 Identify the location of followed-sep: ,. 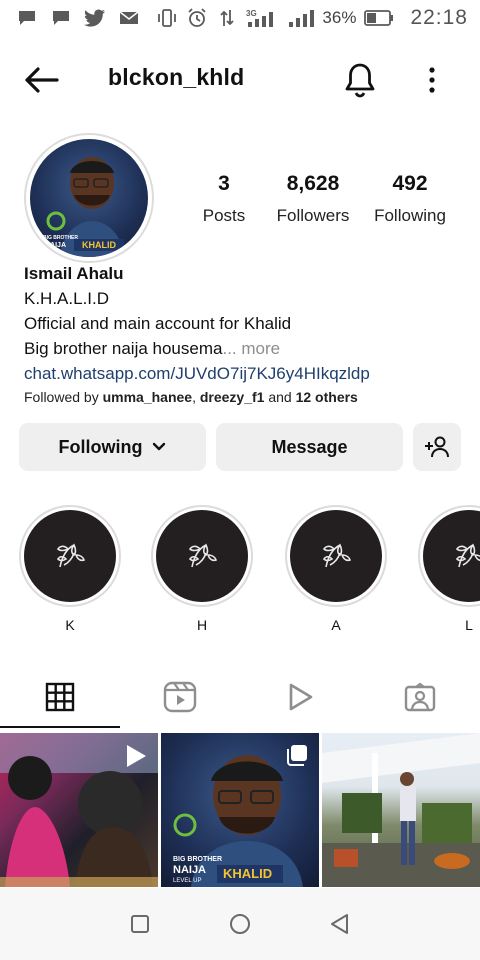
(196, 397).